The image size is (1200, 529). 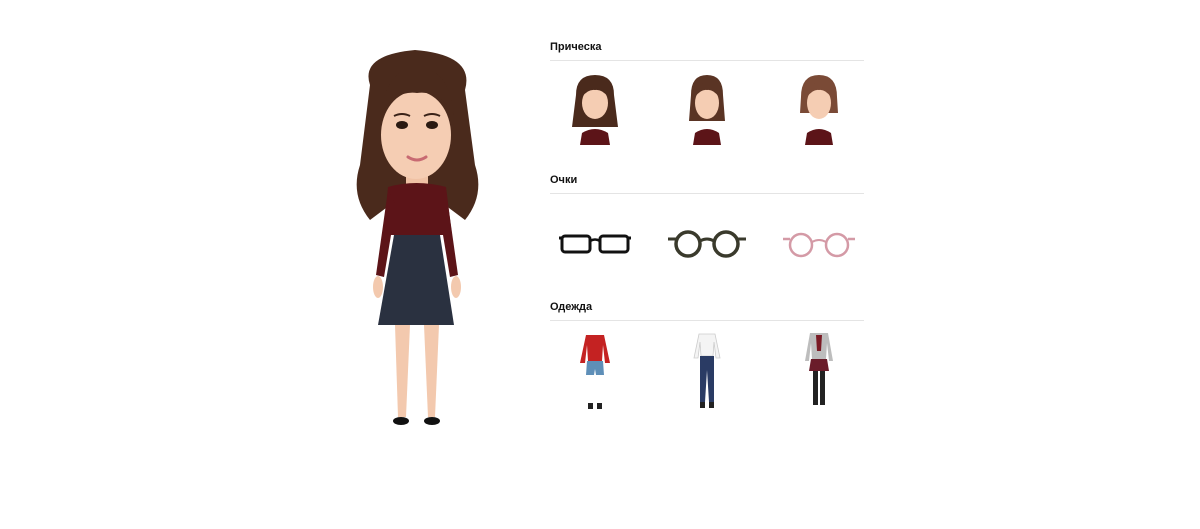 I want to click on outfit-red-sweater-shorts-icon, so click(x=595, y=372).